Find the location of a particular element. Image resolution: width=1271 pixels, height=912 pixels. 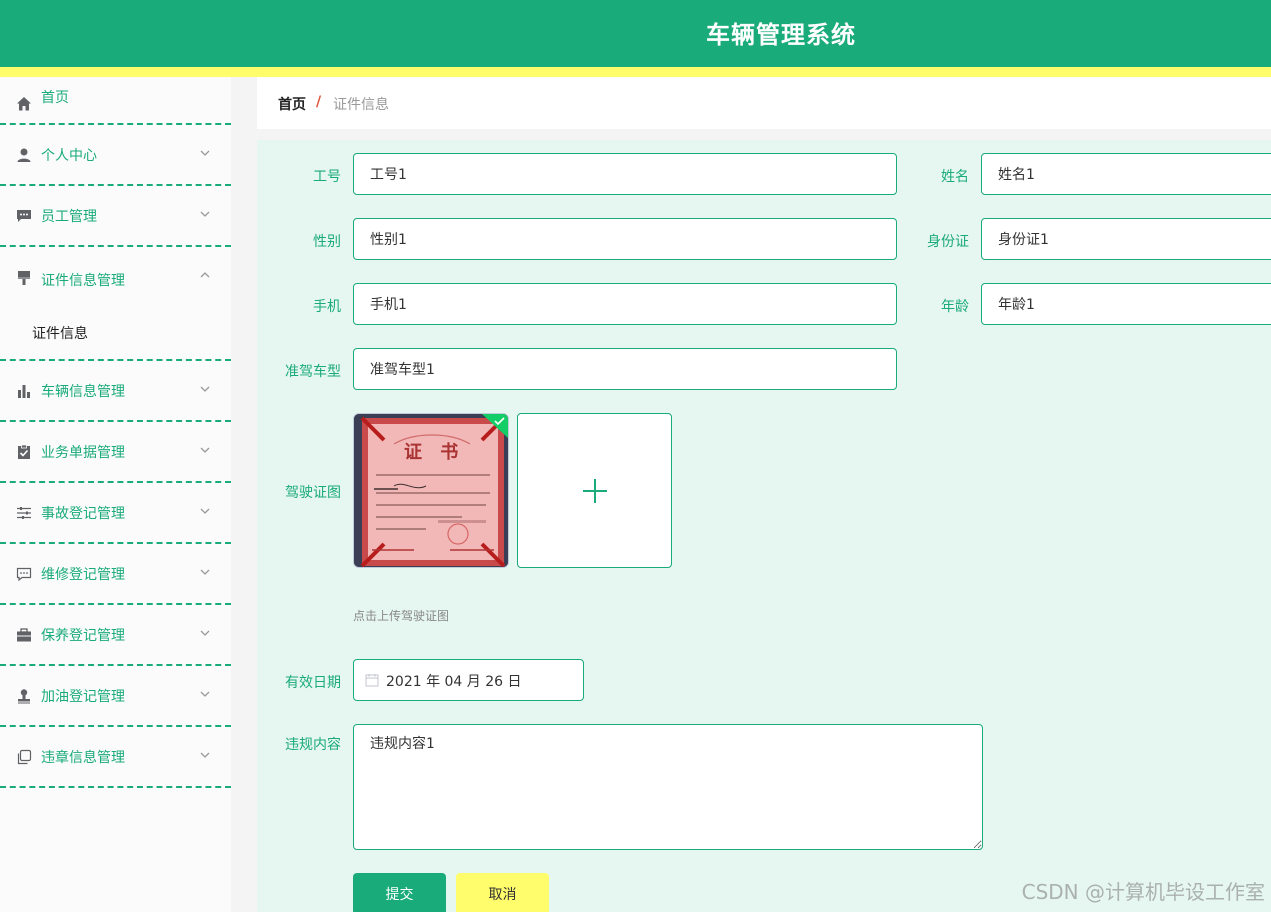

sidebar-item-business-document-management: 业务单据管理 is located at coordinates (115, 452).